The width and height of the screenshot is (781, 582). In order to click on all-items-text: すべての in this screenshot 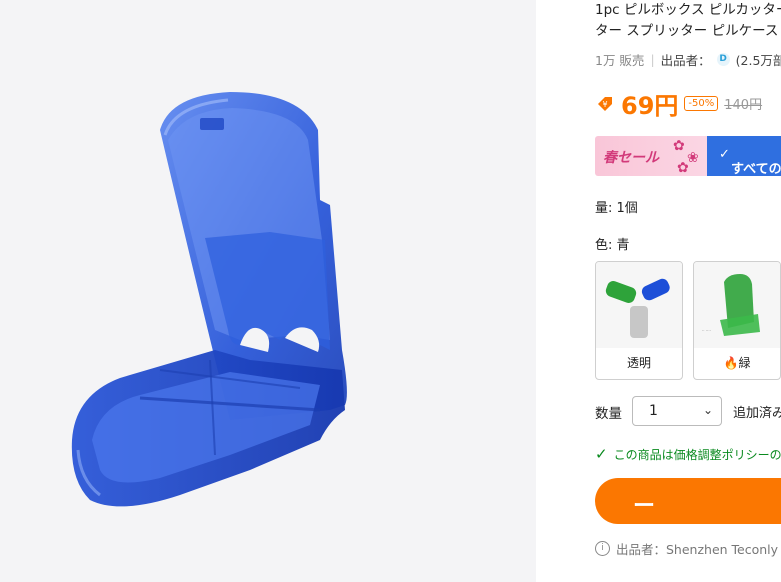, I will do `click(756, 169)`.